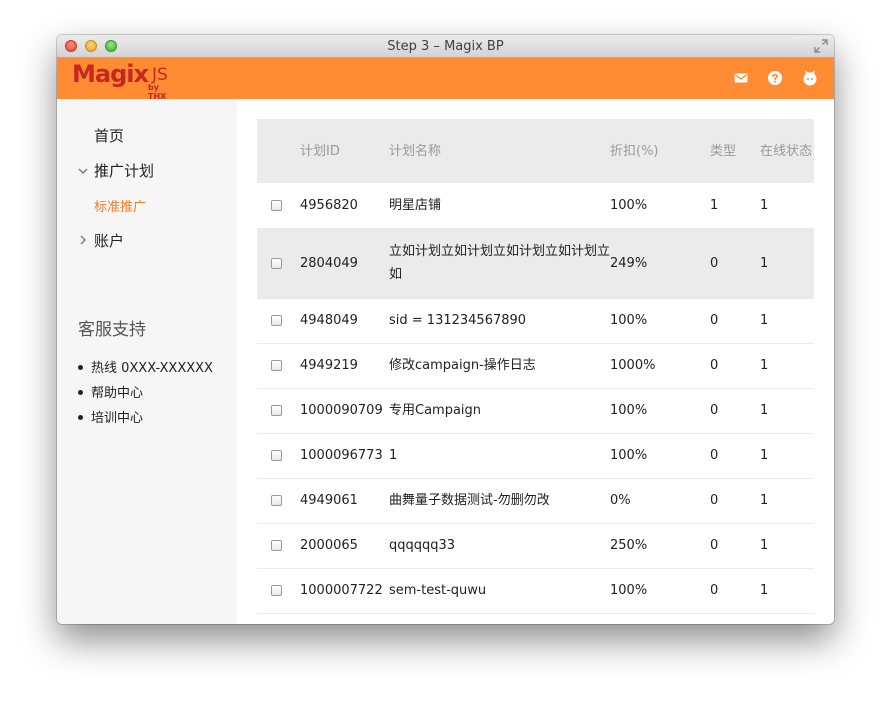  What do you see at coordinates (499, 366) in the screenshot?
I see `cell-plan-name: 修改campaign-操作日志` at bounding box center [499, 366].